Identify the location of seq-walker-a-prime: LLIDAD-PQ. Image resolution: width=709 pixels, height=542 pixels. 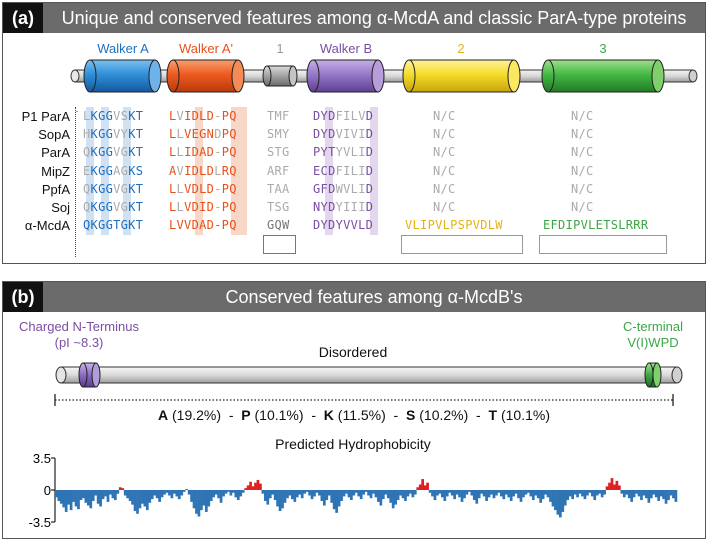
(203, 152).